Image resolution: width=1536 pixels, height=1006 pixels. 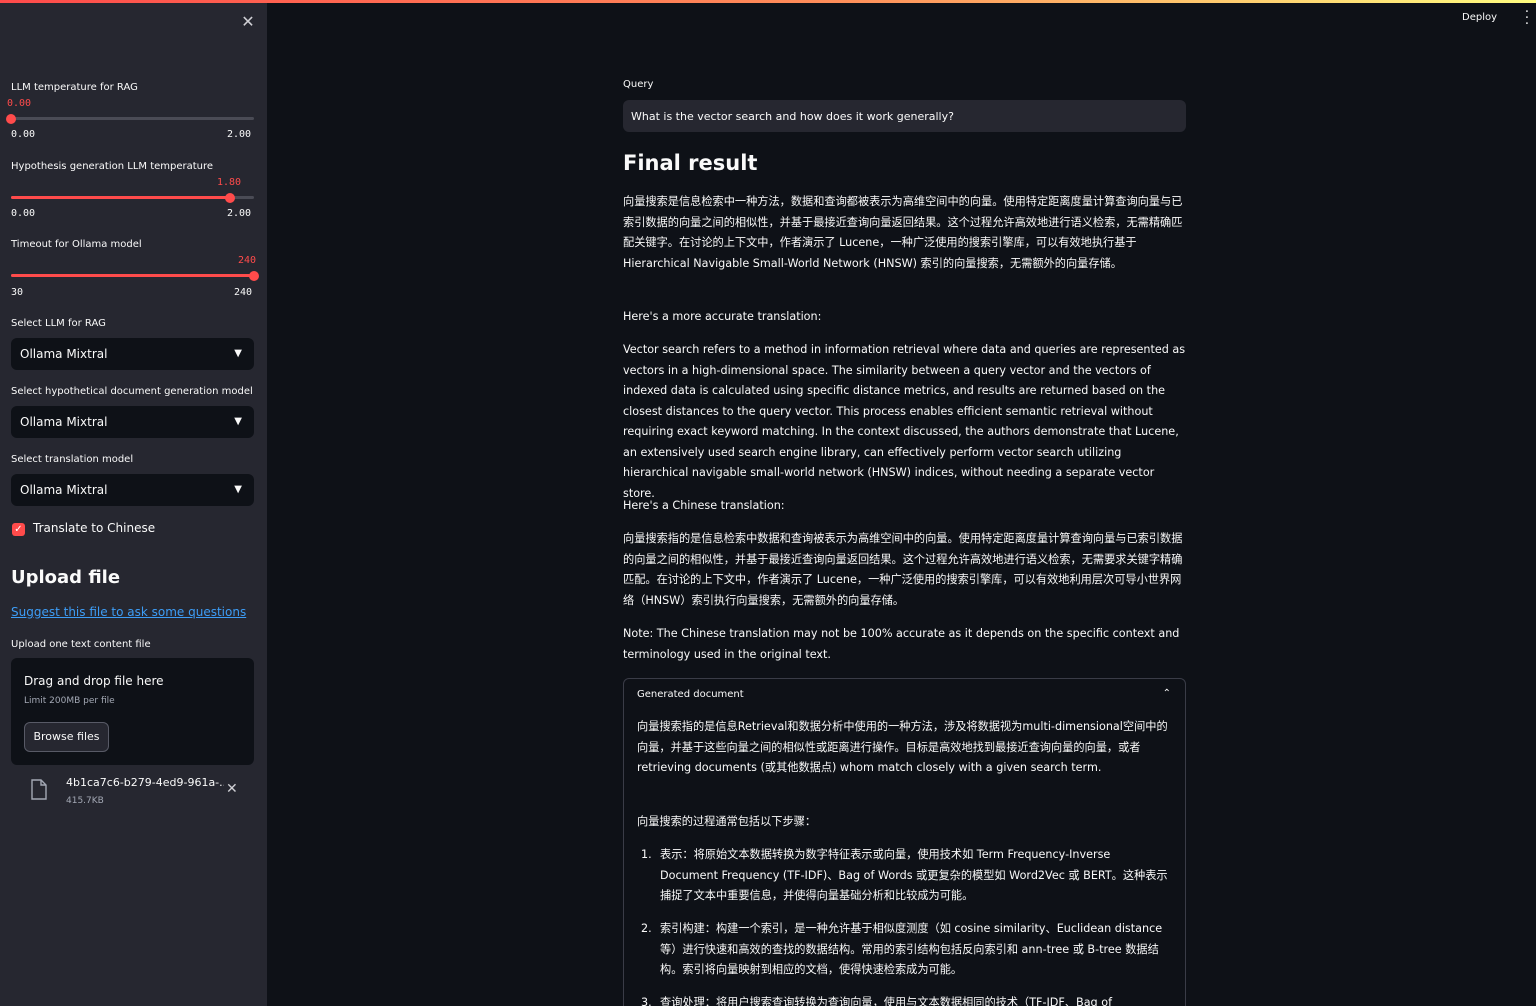 I want to click on slider-timeout-min: 30, so click(x=17, y=292).